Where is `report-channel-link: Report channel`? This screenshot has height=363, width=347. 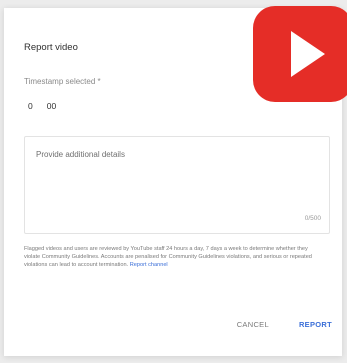 report-channel-link: Report channel is located at coordinates (149, 265).